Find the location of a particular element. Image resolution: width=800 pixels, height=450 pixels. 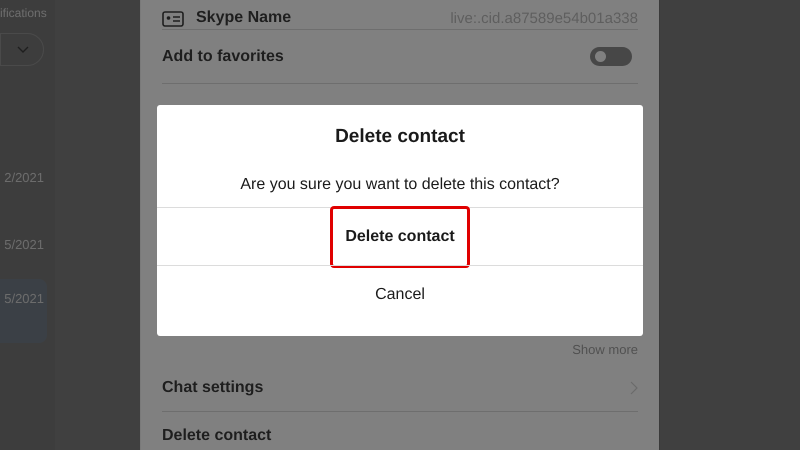

chevron-down-icon is located at coordinates (23, 50).